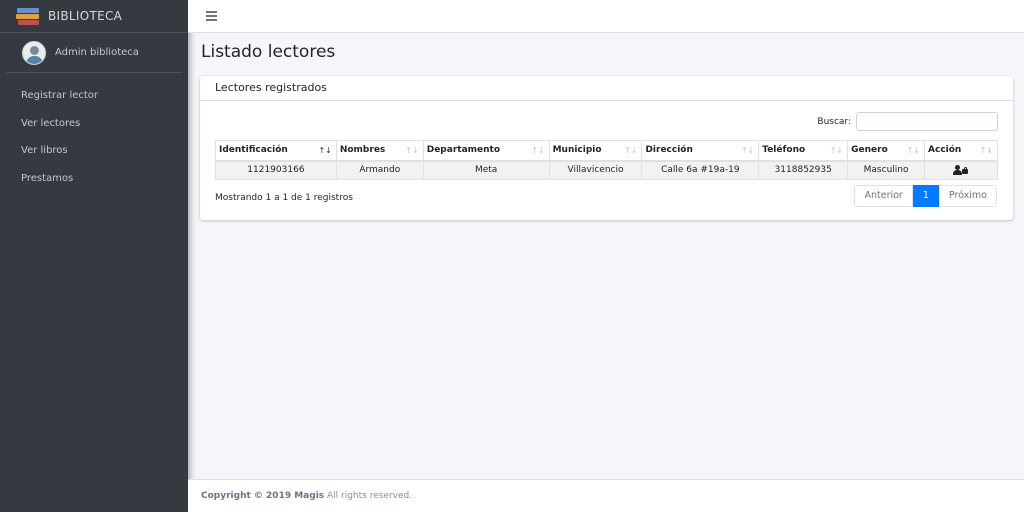 Image resolution: width=1024 pixels, height=512 pixels. I want to click on sidebar-item-prestamos: Prestamos, so click(94, 184).